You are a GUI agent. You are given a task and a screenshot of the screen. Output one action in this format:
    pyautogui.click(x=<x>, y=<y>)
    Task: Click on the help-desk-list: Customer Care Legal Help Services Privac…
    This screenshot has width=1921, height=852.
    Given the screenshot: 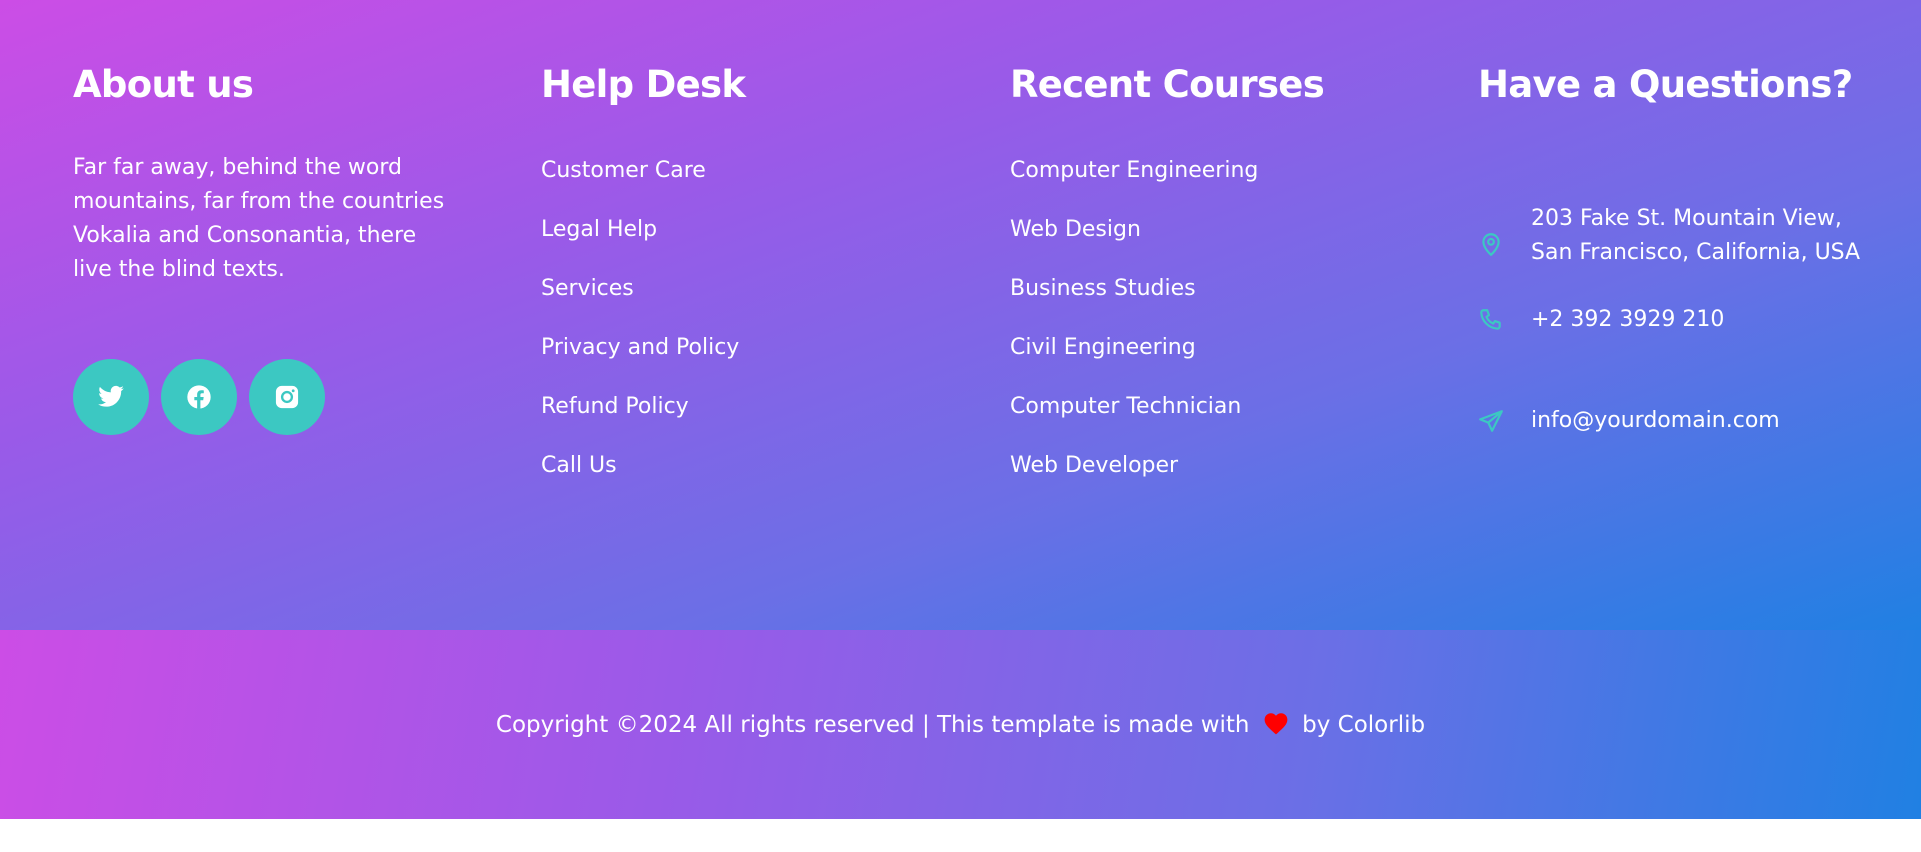 What is the action you would take?
    pyautogui.click(x=741, y=318)
    